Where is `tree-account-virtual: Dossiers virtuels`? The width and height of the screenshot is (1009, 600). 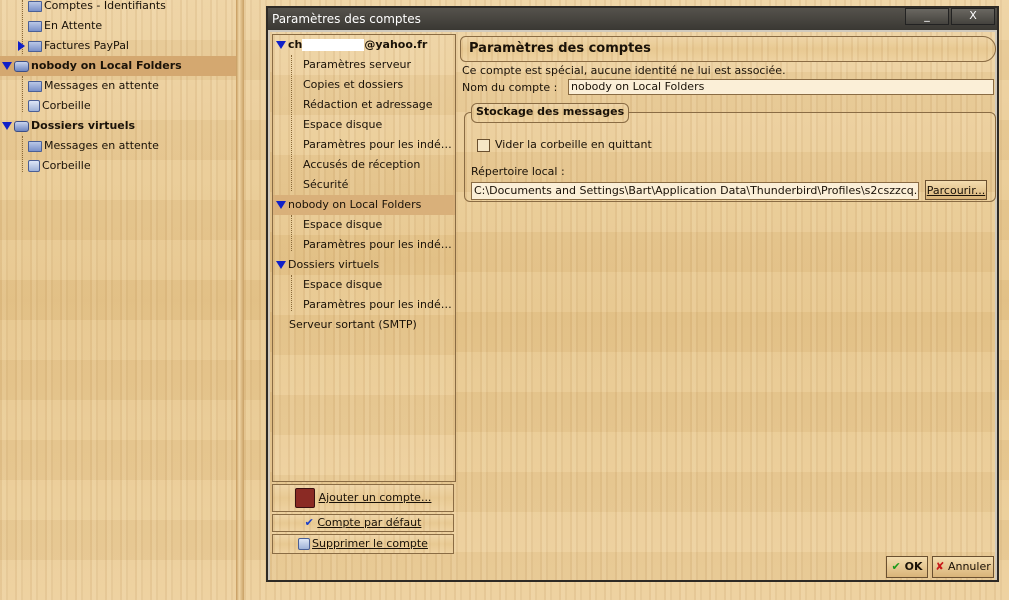
tree-account-virtual: Dossiers virtuels is located at coordinates (364, 265).